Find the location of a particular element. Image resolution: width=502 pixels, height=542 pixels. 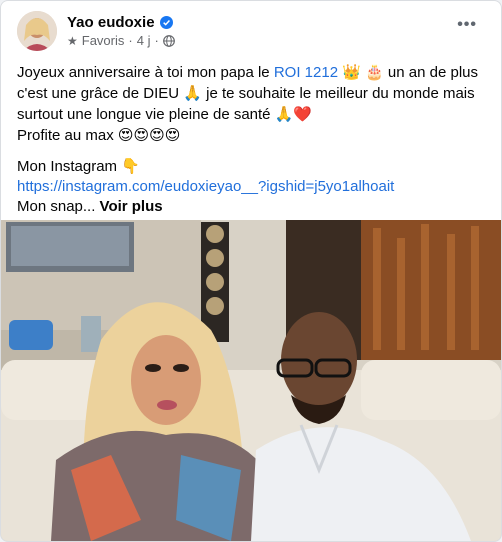

message-line: Mon Instagram 👇 is located at coordinates (252, 166).